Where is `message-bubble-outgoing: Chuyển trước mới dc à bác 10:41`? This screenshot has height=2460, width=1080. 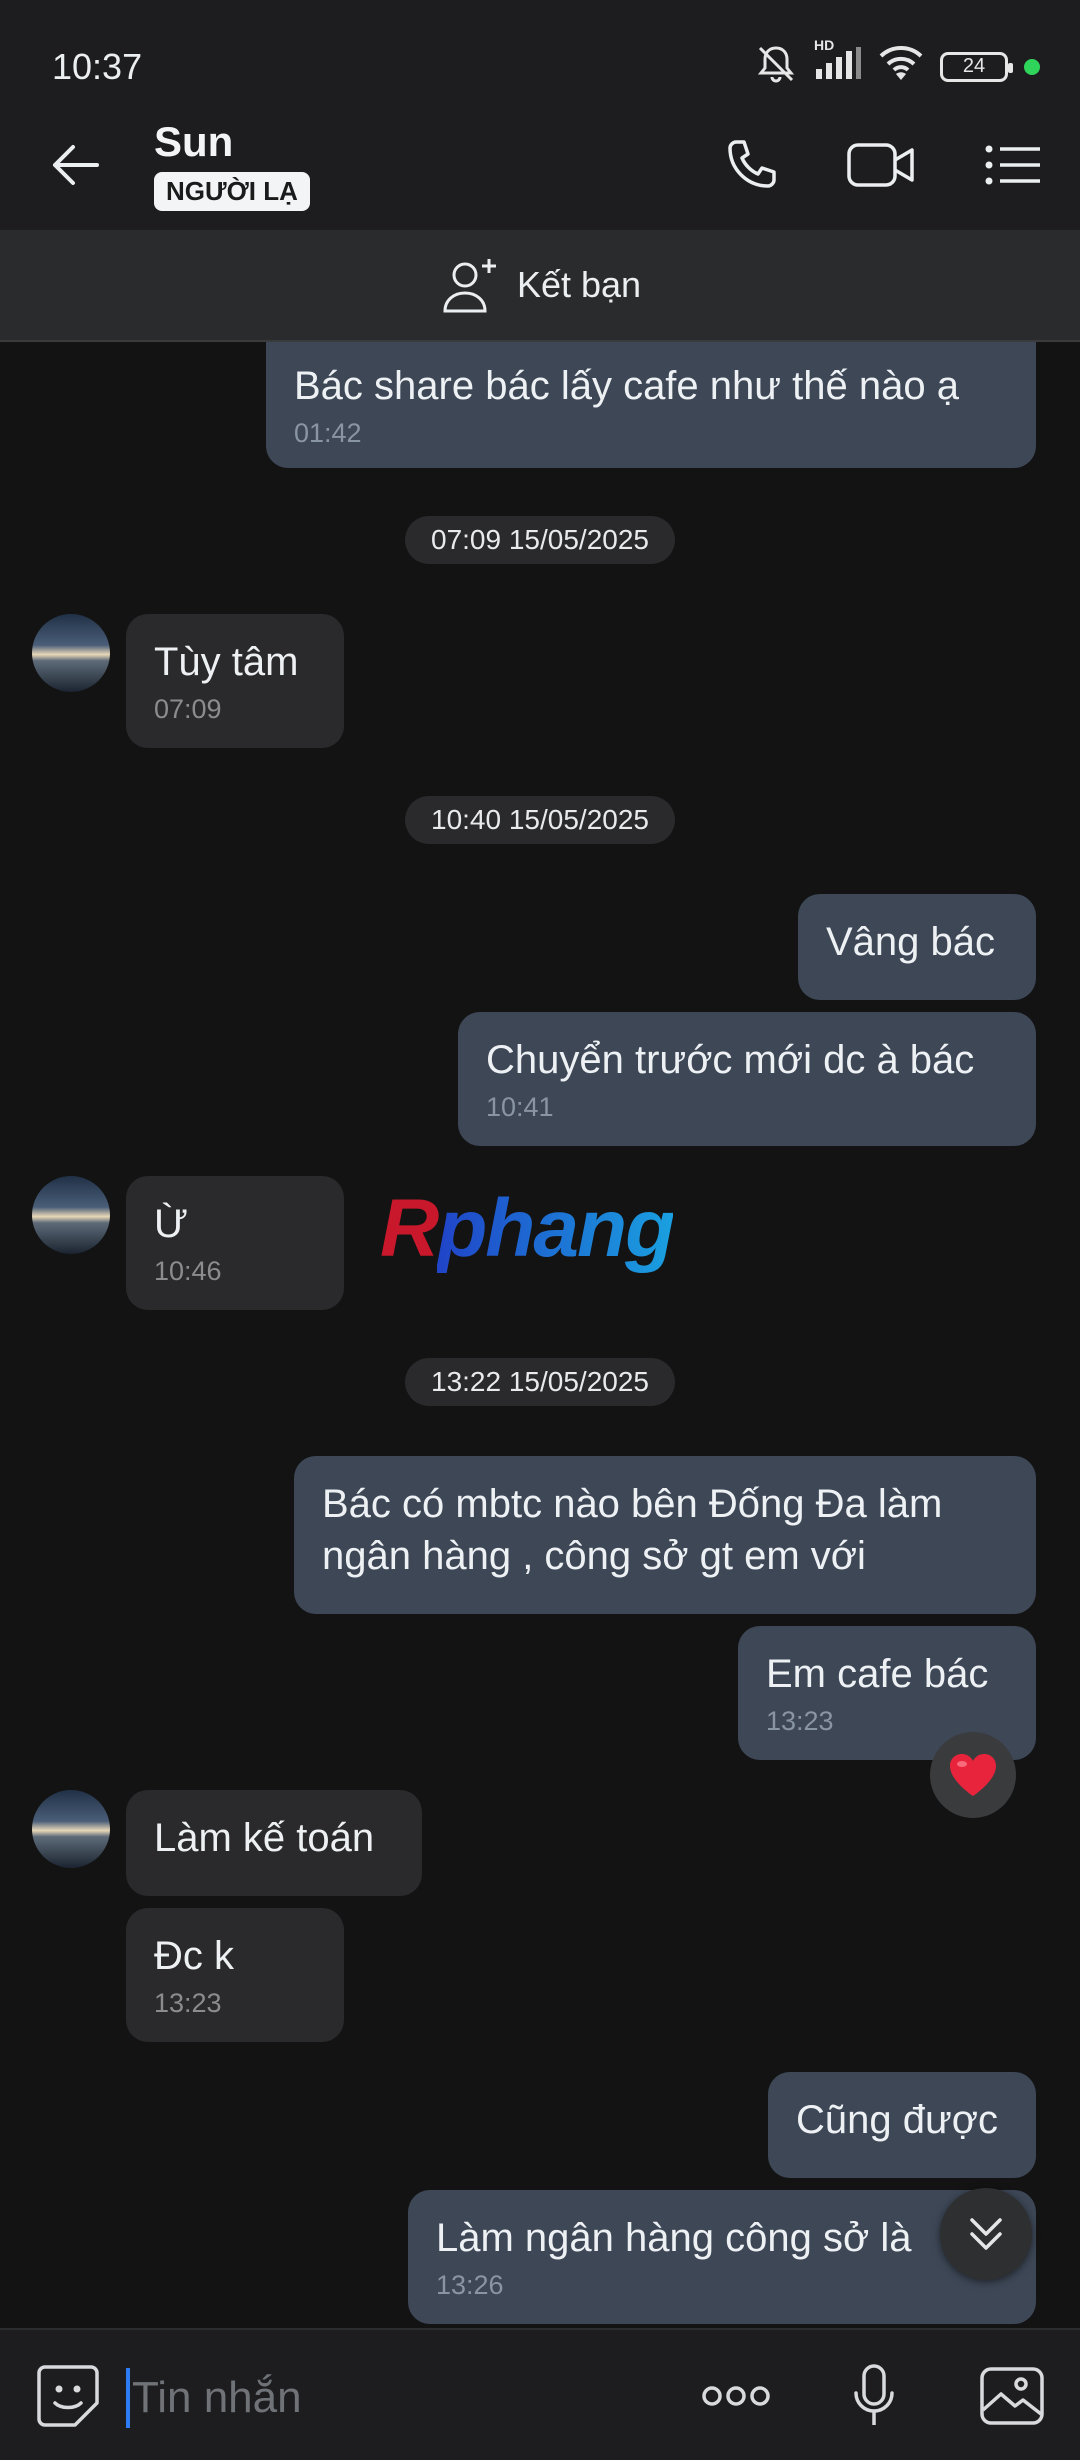
message-bubble-outgoing: Chuyển trước mới dc à bác 10:41 is located at coordinates (747, 1079).